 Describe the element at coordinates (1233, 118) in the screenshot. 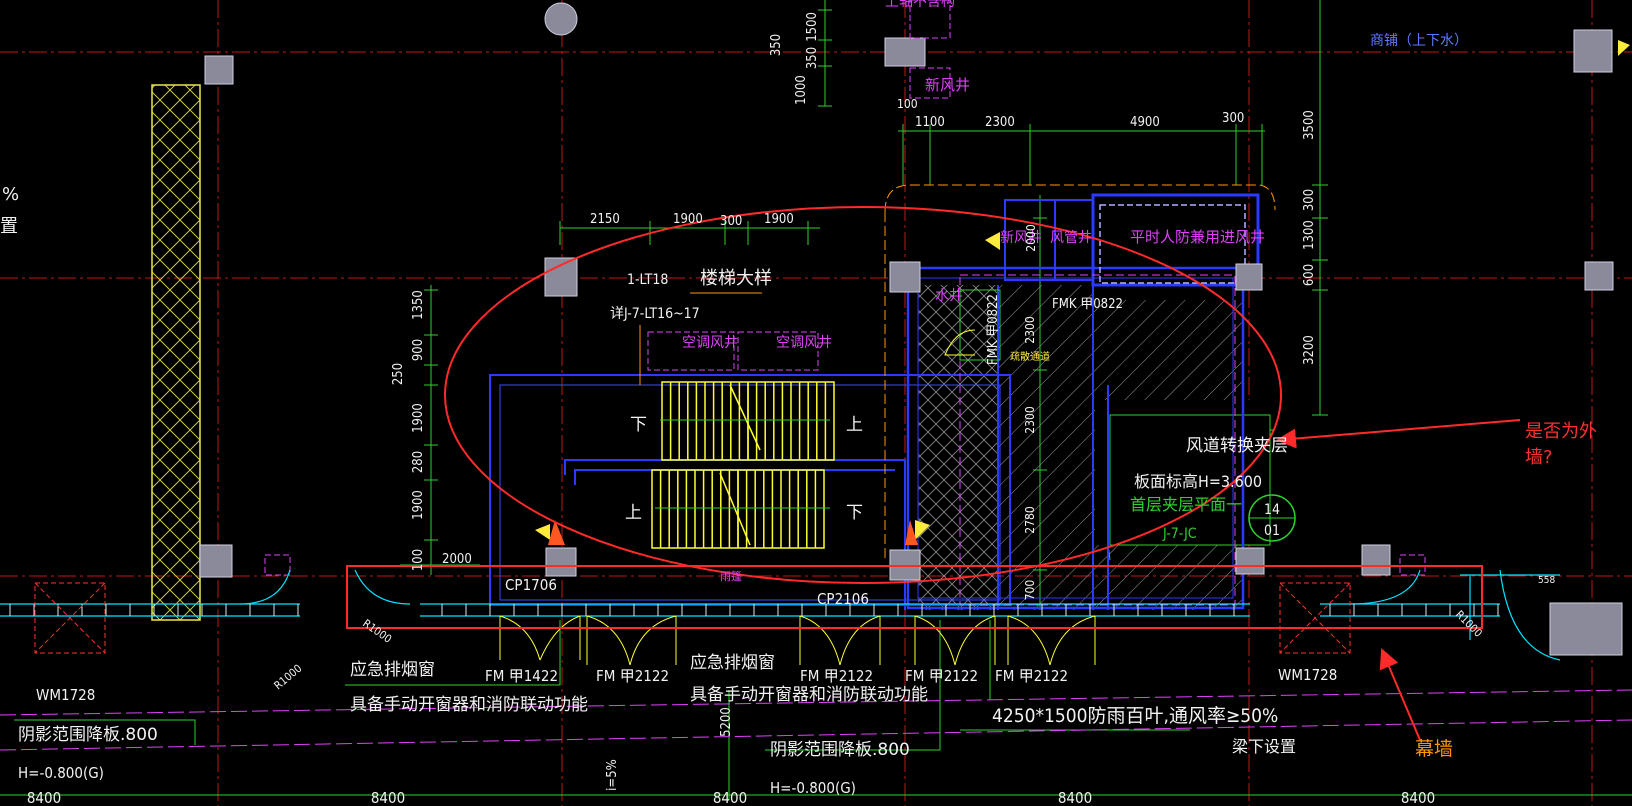

I see `dim-top-h-4: 300` at that location.